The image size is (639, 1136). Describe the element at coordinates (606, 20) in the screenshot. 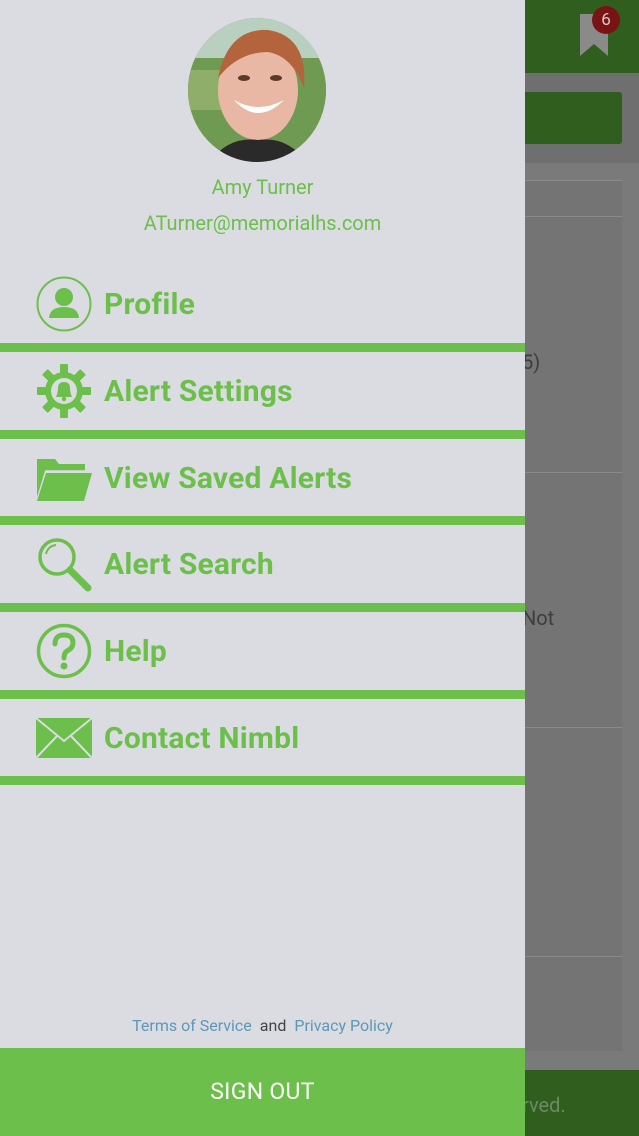

I see `notification-badge: 6` at that location.